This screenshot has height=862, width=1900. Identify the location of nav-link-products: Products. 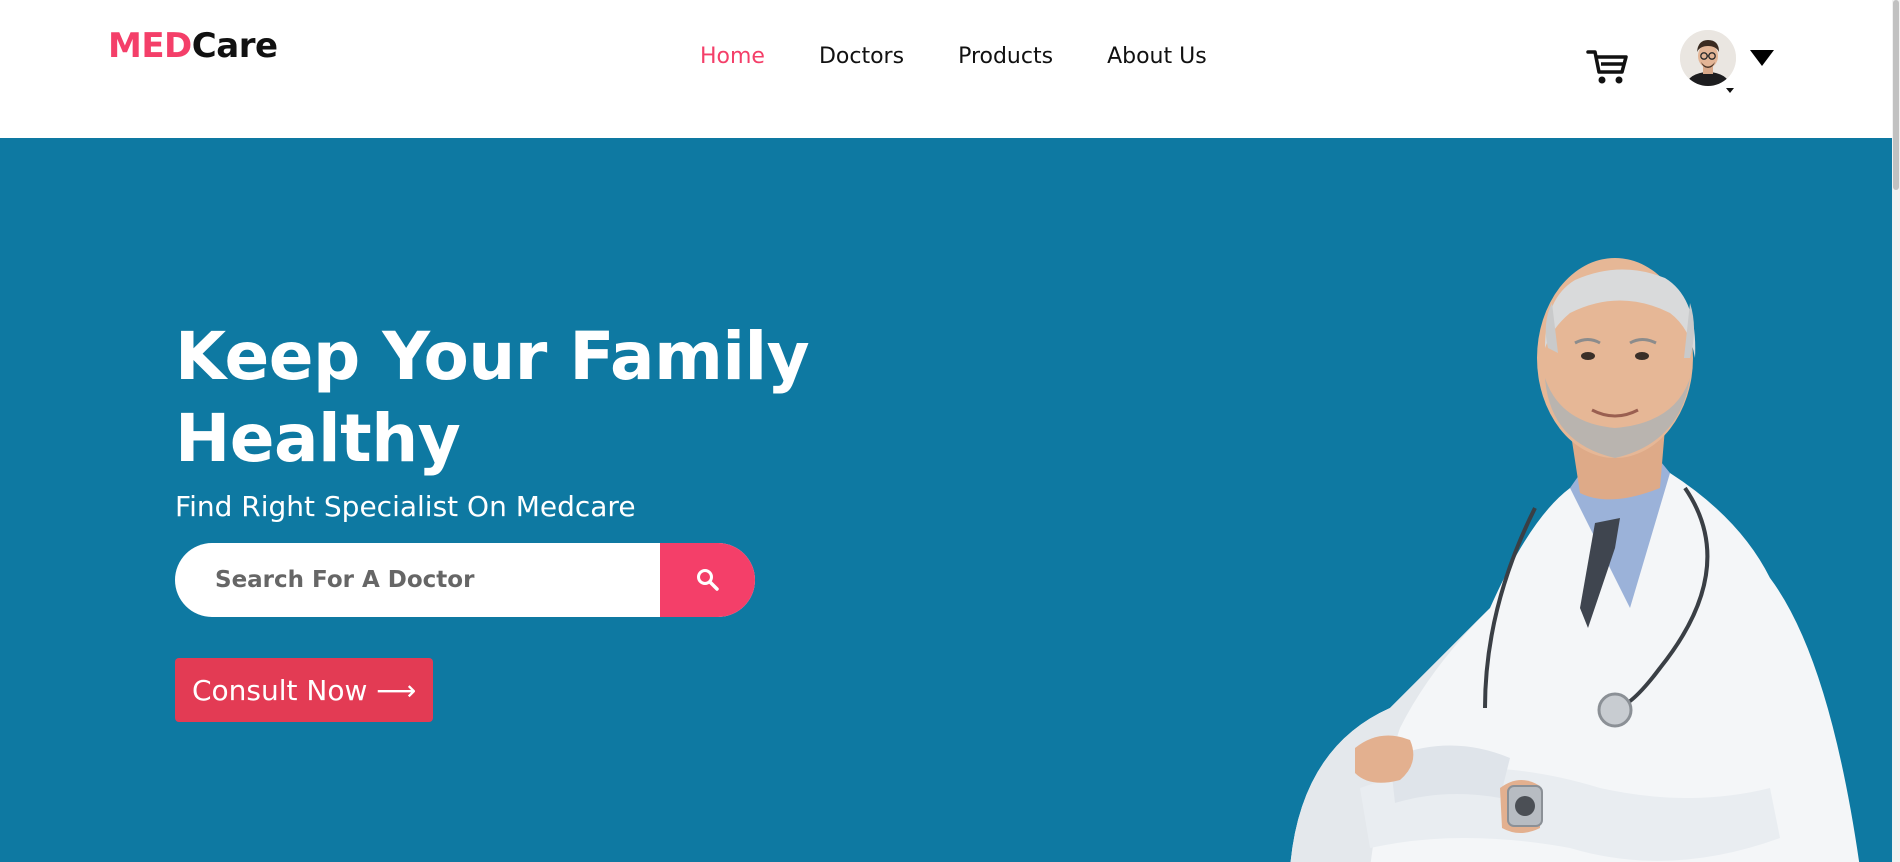
(1005, 56).